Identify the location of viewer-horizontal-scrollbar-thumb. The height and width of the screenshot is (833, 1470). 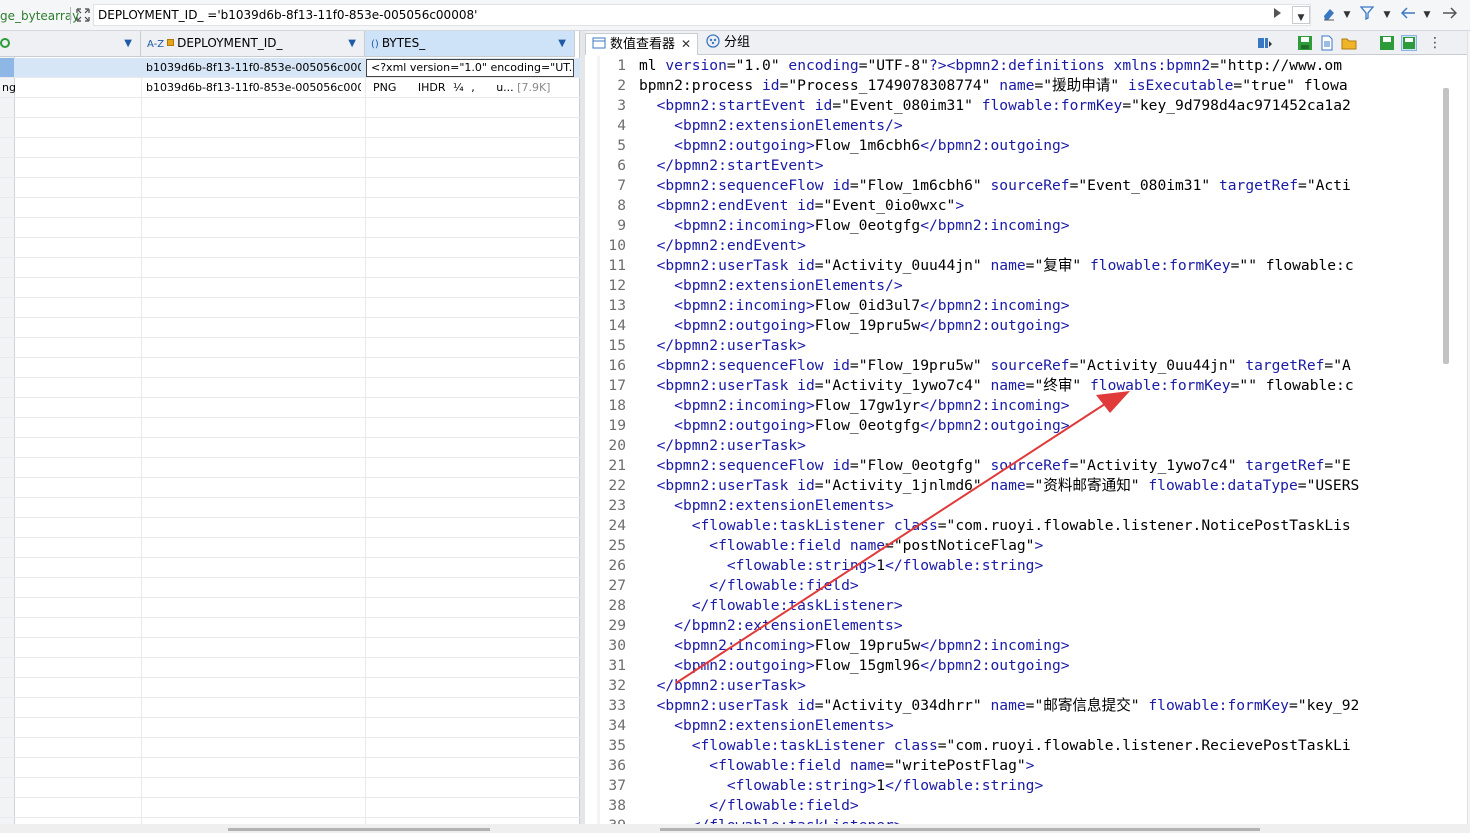
(960, 829).